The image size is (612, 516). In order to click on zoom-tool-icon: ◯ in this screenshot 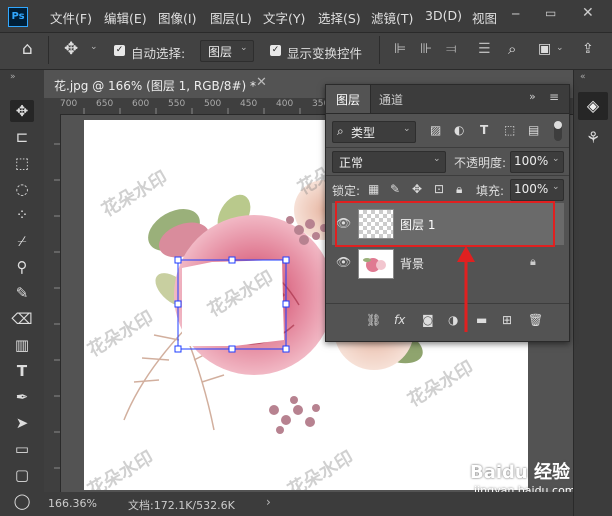, I will do `click(22, 501)`.